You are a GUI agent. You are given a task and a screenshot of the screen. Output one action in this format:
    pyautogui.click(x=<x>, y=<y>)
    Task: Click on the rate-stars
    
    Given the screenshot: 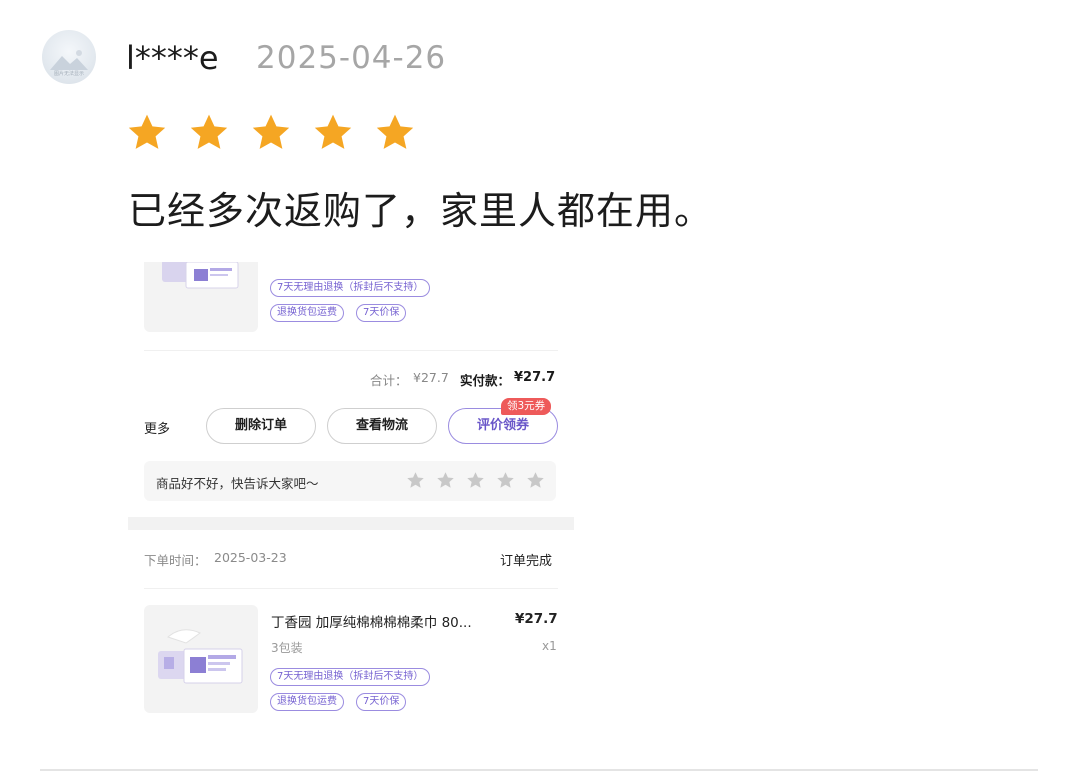 What is the action you would take?
    pyautogui.click(x=475, y=480)
    